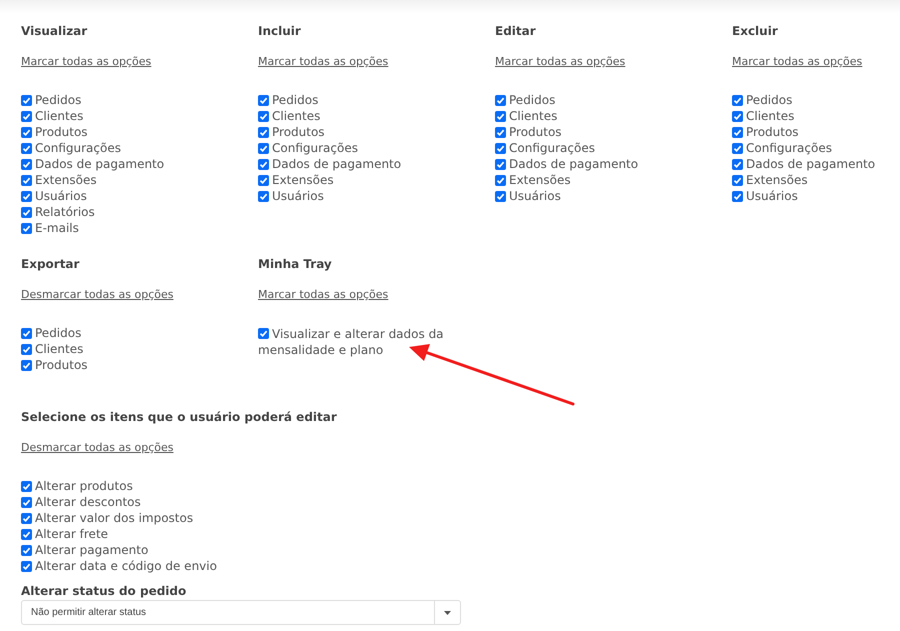 The image size is (900, 631). Describe the element at coordinates (71, 534) in the screenshot. I see `checkbox-label: Alterar frete` at that location.